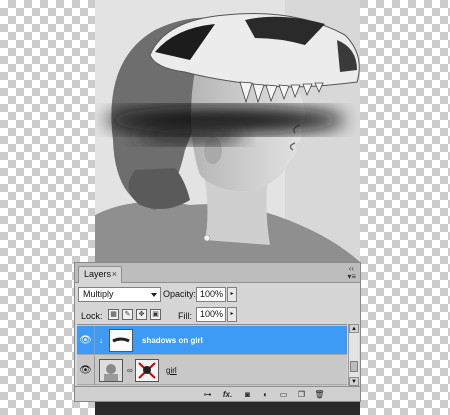 The image size is (450, 415). Describe the element at coordinates (283, 394) in the screenshot. I see `new-group-icon: ▭` at that location.